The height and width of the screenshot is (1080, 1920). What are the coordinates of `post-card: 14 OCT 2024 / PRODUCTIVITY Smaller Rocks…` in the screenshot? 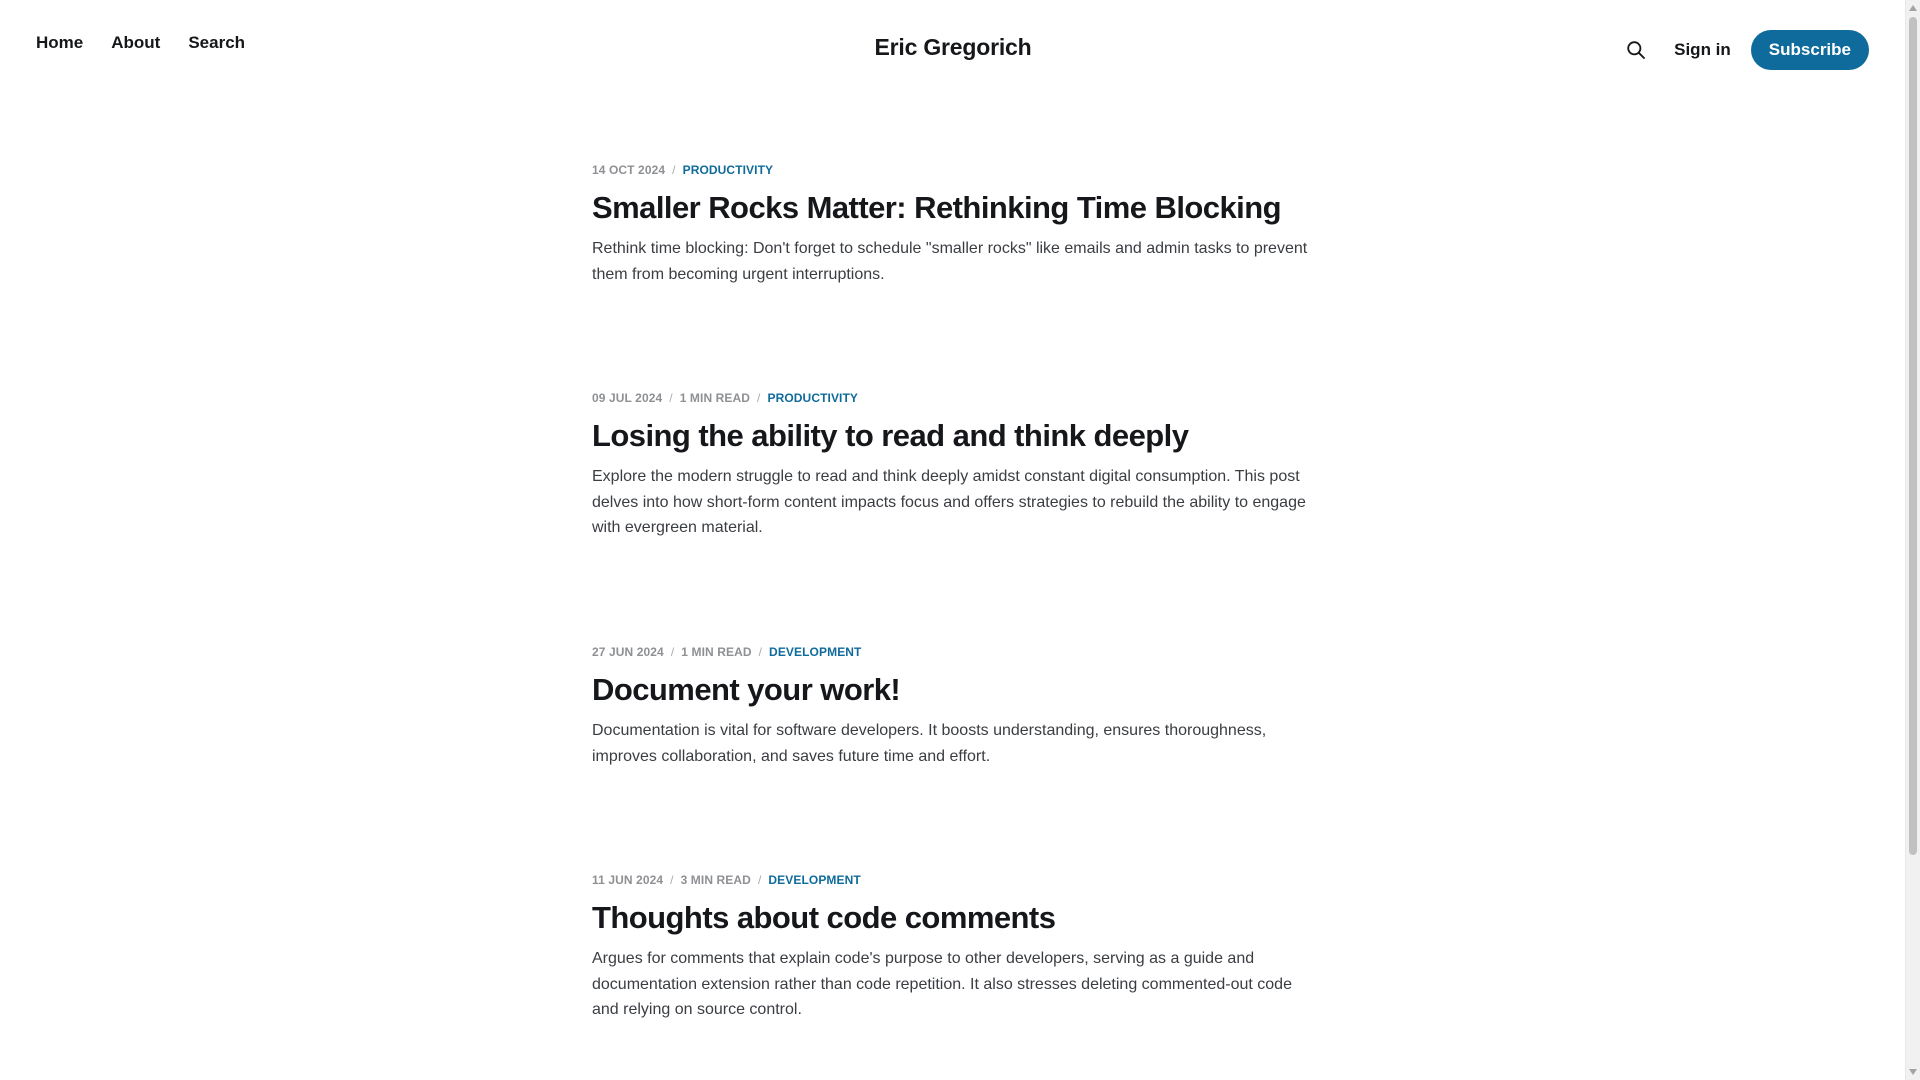 It's located at (952, 273).